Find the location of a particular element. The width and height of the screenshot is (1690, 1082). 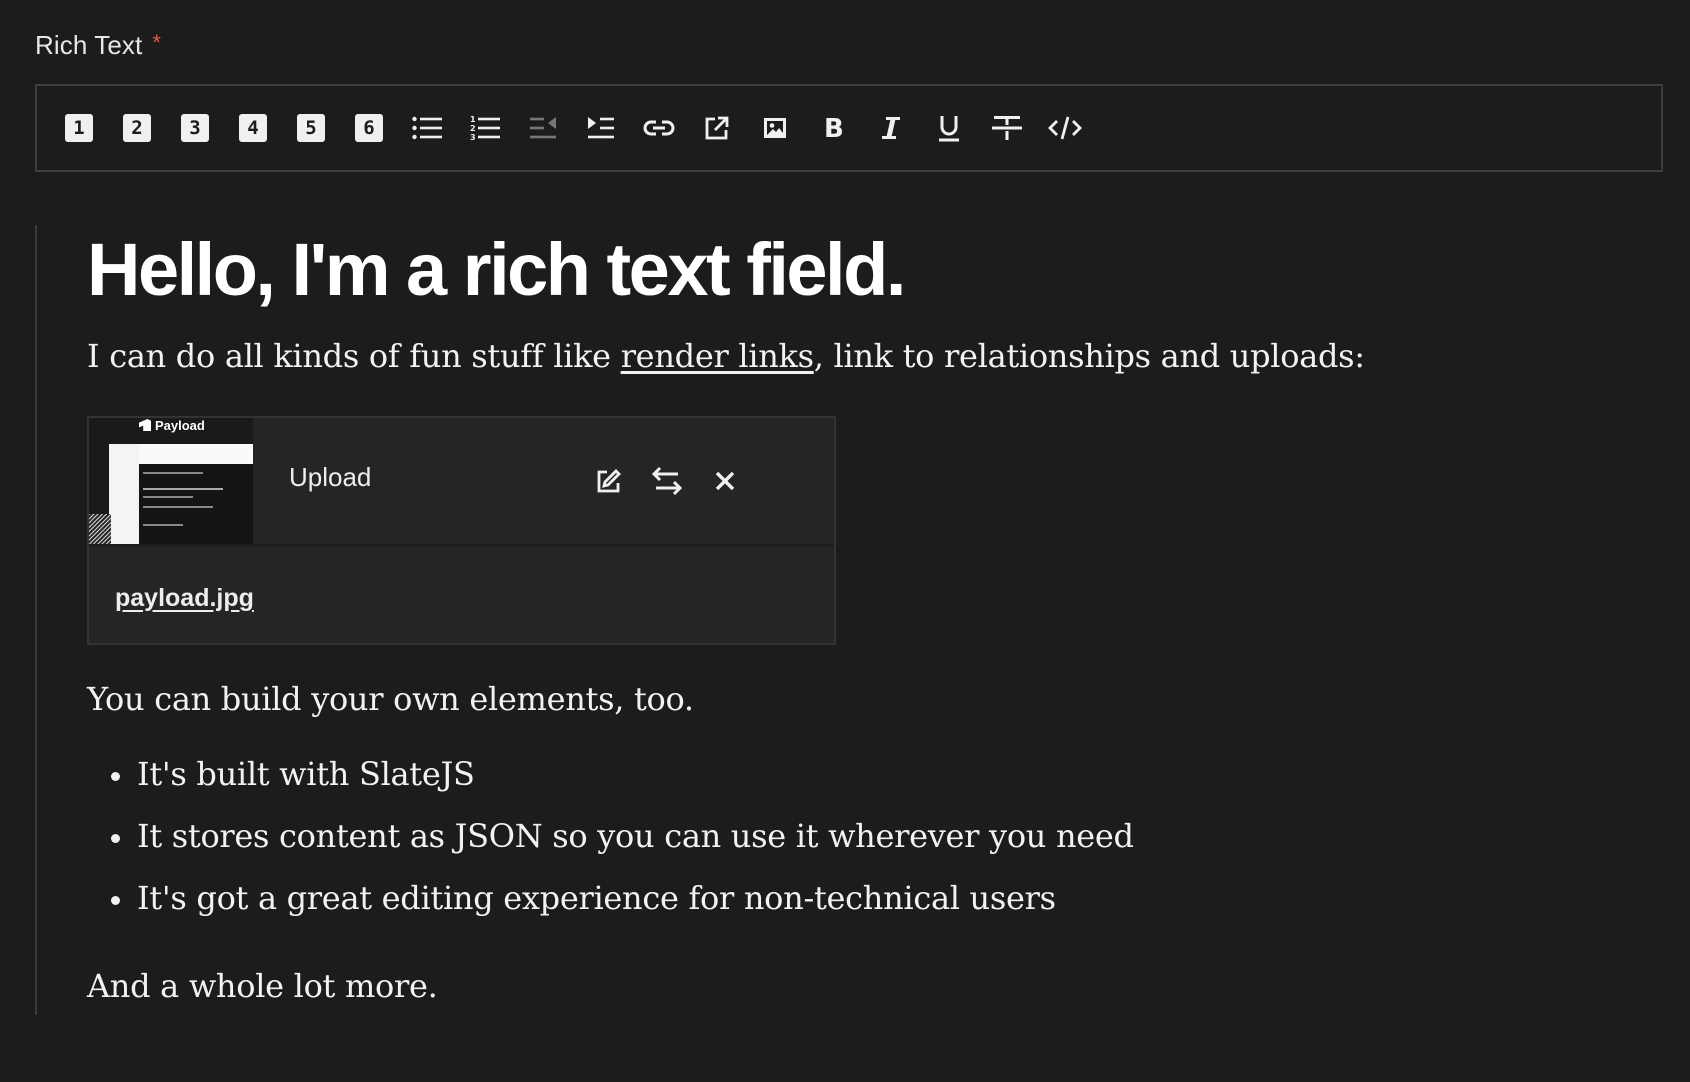

list-item-text: It's built with SlateJS is located at coordinates (306, 774).